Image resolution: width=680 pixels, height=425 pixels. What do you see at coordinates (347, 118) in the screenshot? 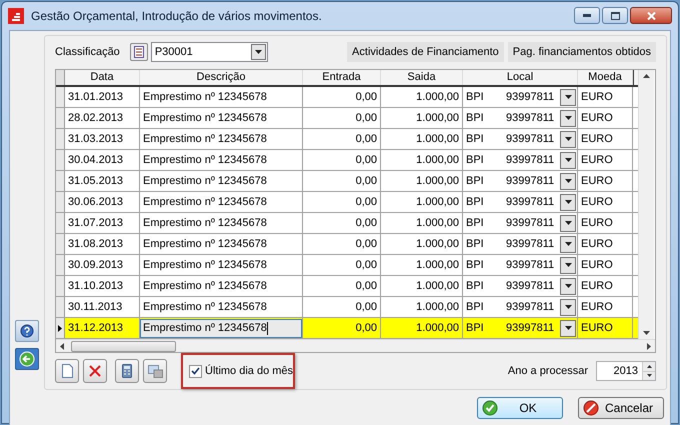
I see `table-row: 28.02.2013 Emprestimo nº 12345678 0,00 1.000,00 BPI 93997811 EURO` at bounding box center [347, 118].